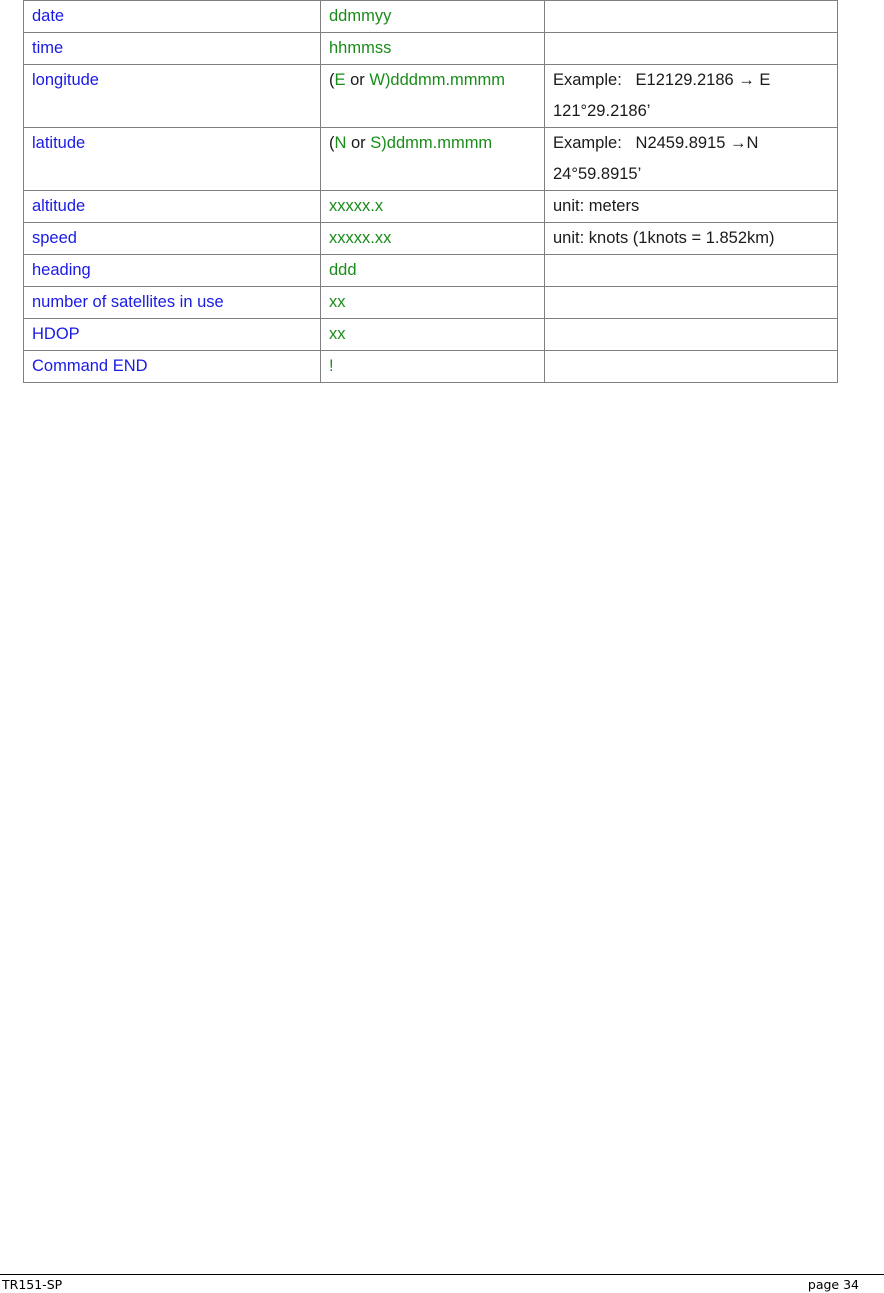 This screenshot has height=1293, width=884. Describe the element at coordinates (376, 143) in the screenshot. I see `format-part: S` at that location.